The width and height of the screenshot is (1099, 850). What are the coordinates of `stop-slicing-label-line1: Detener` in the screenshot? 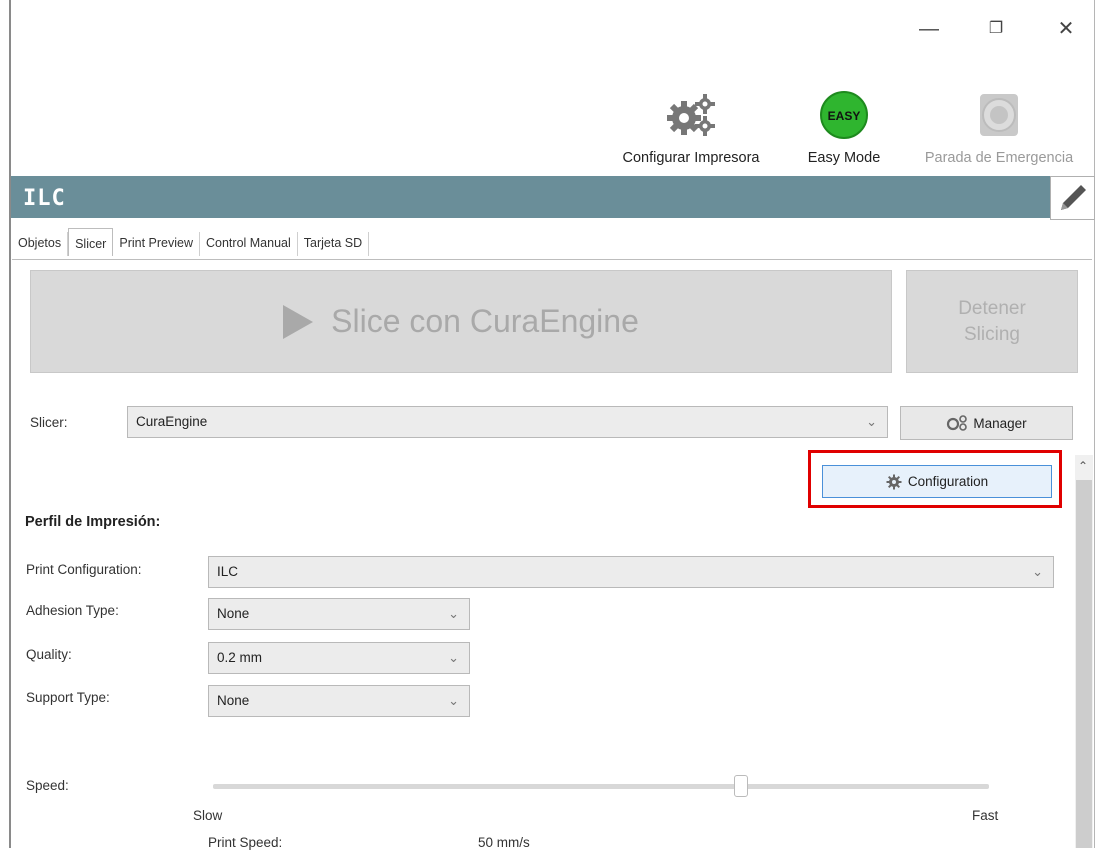 It's located at (992, 308).